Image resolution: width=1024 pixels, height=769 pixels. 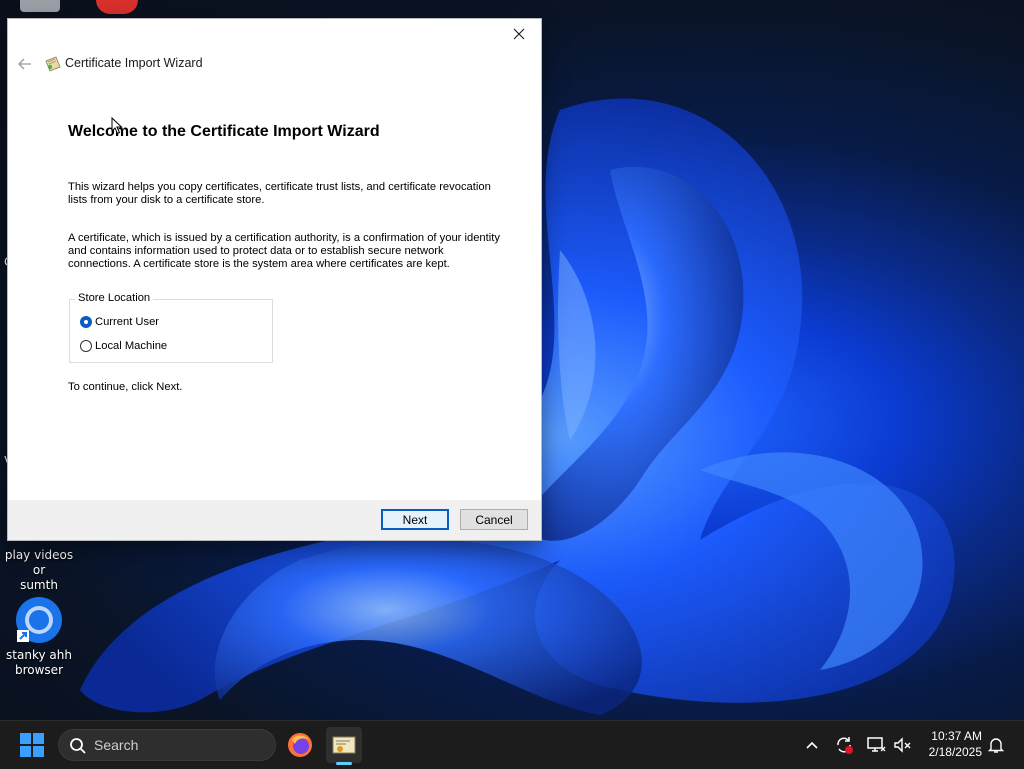 I want to click on volume-muted-icon, so click(x=902, y=745).